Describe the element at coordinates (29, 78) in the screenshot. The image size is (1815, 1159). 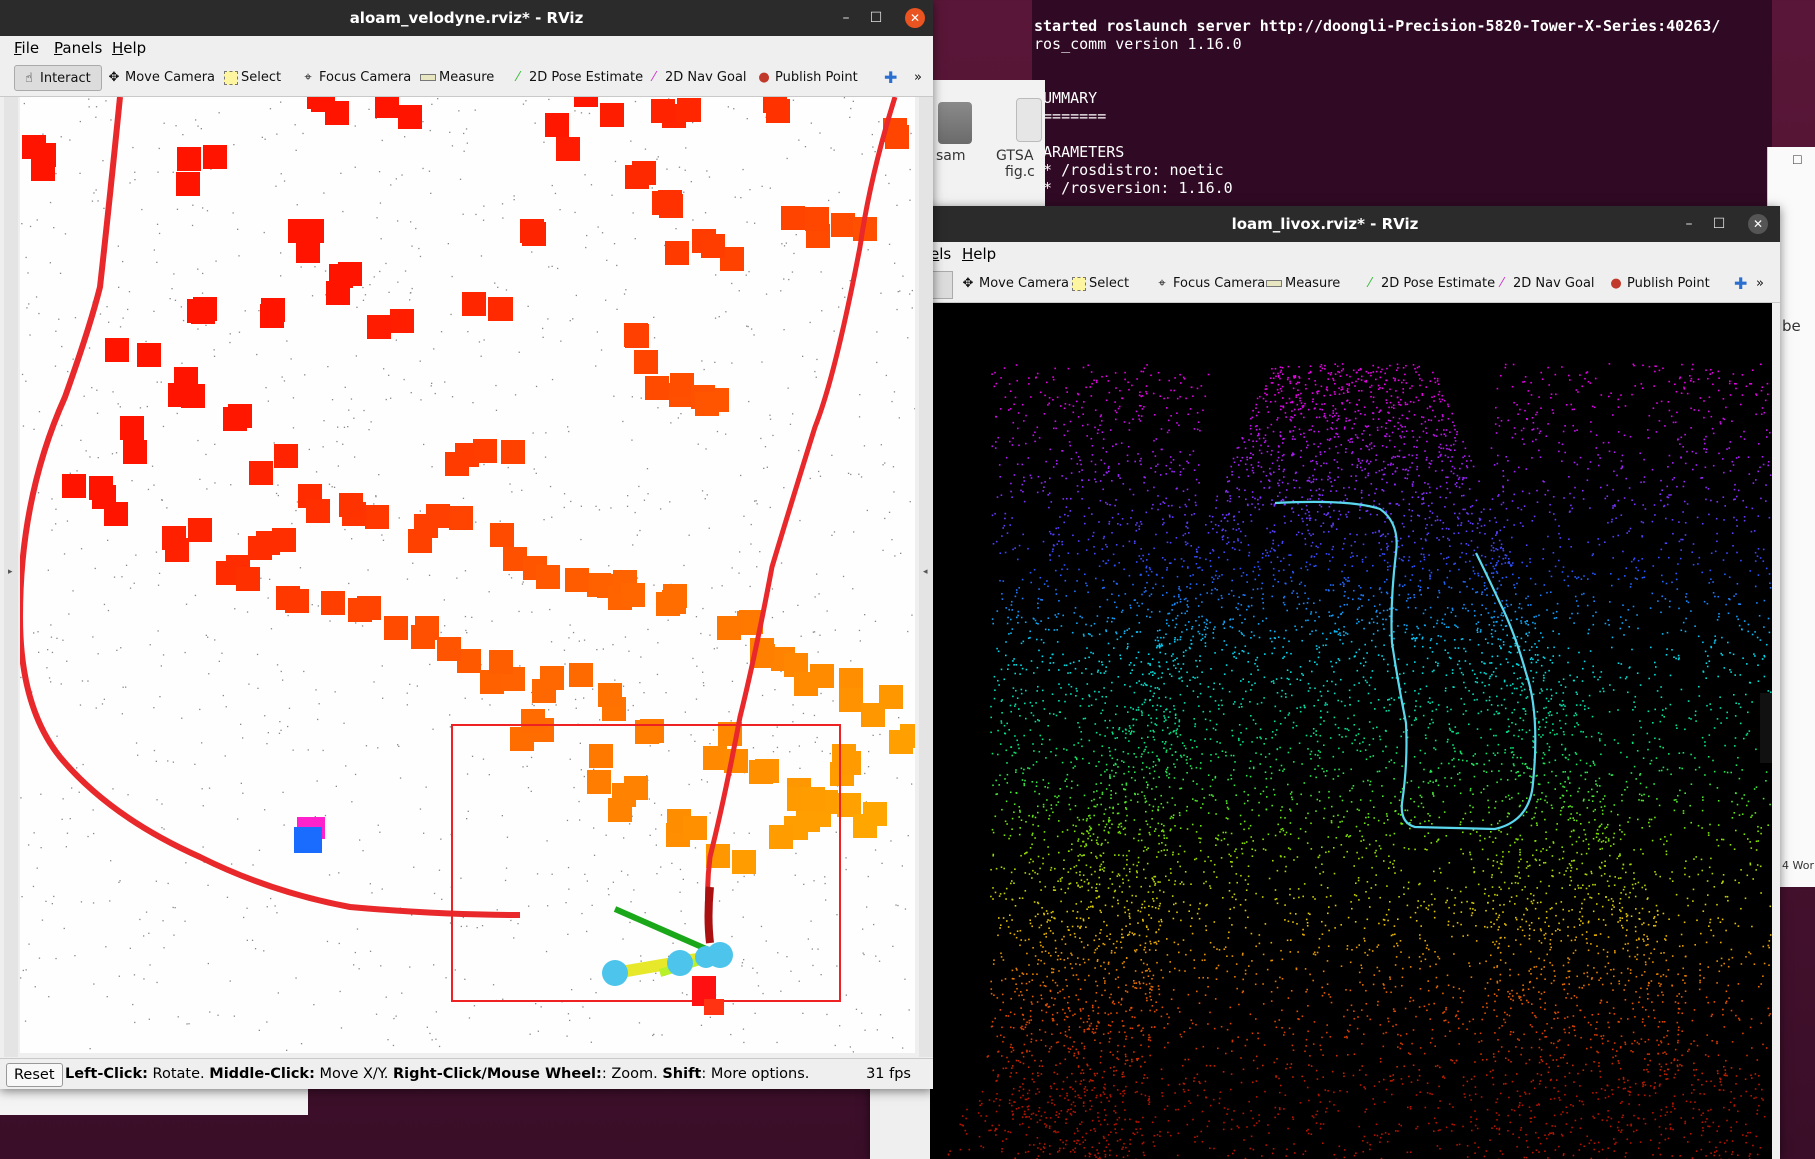
I see `hand-icon: ☝` at that location.